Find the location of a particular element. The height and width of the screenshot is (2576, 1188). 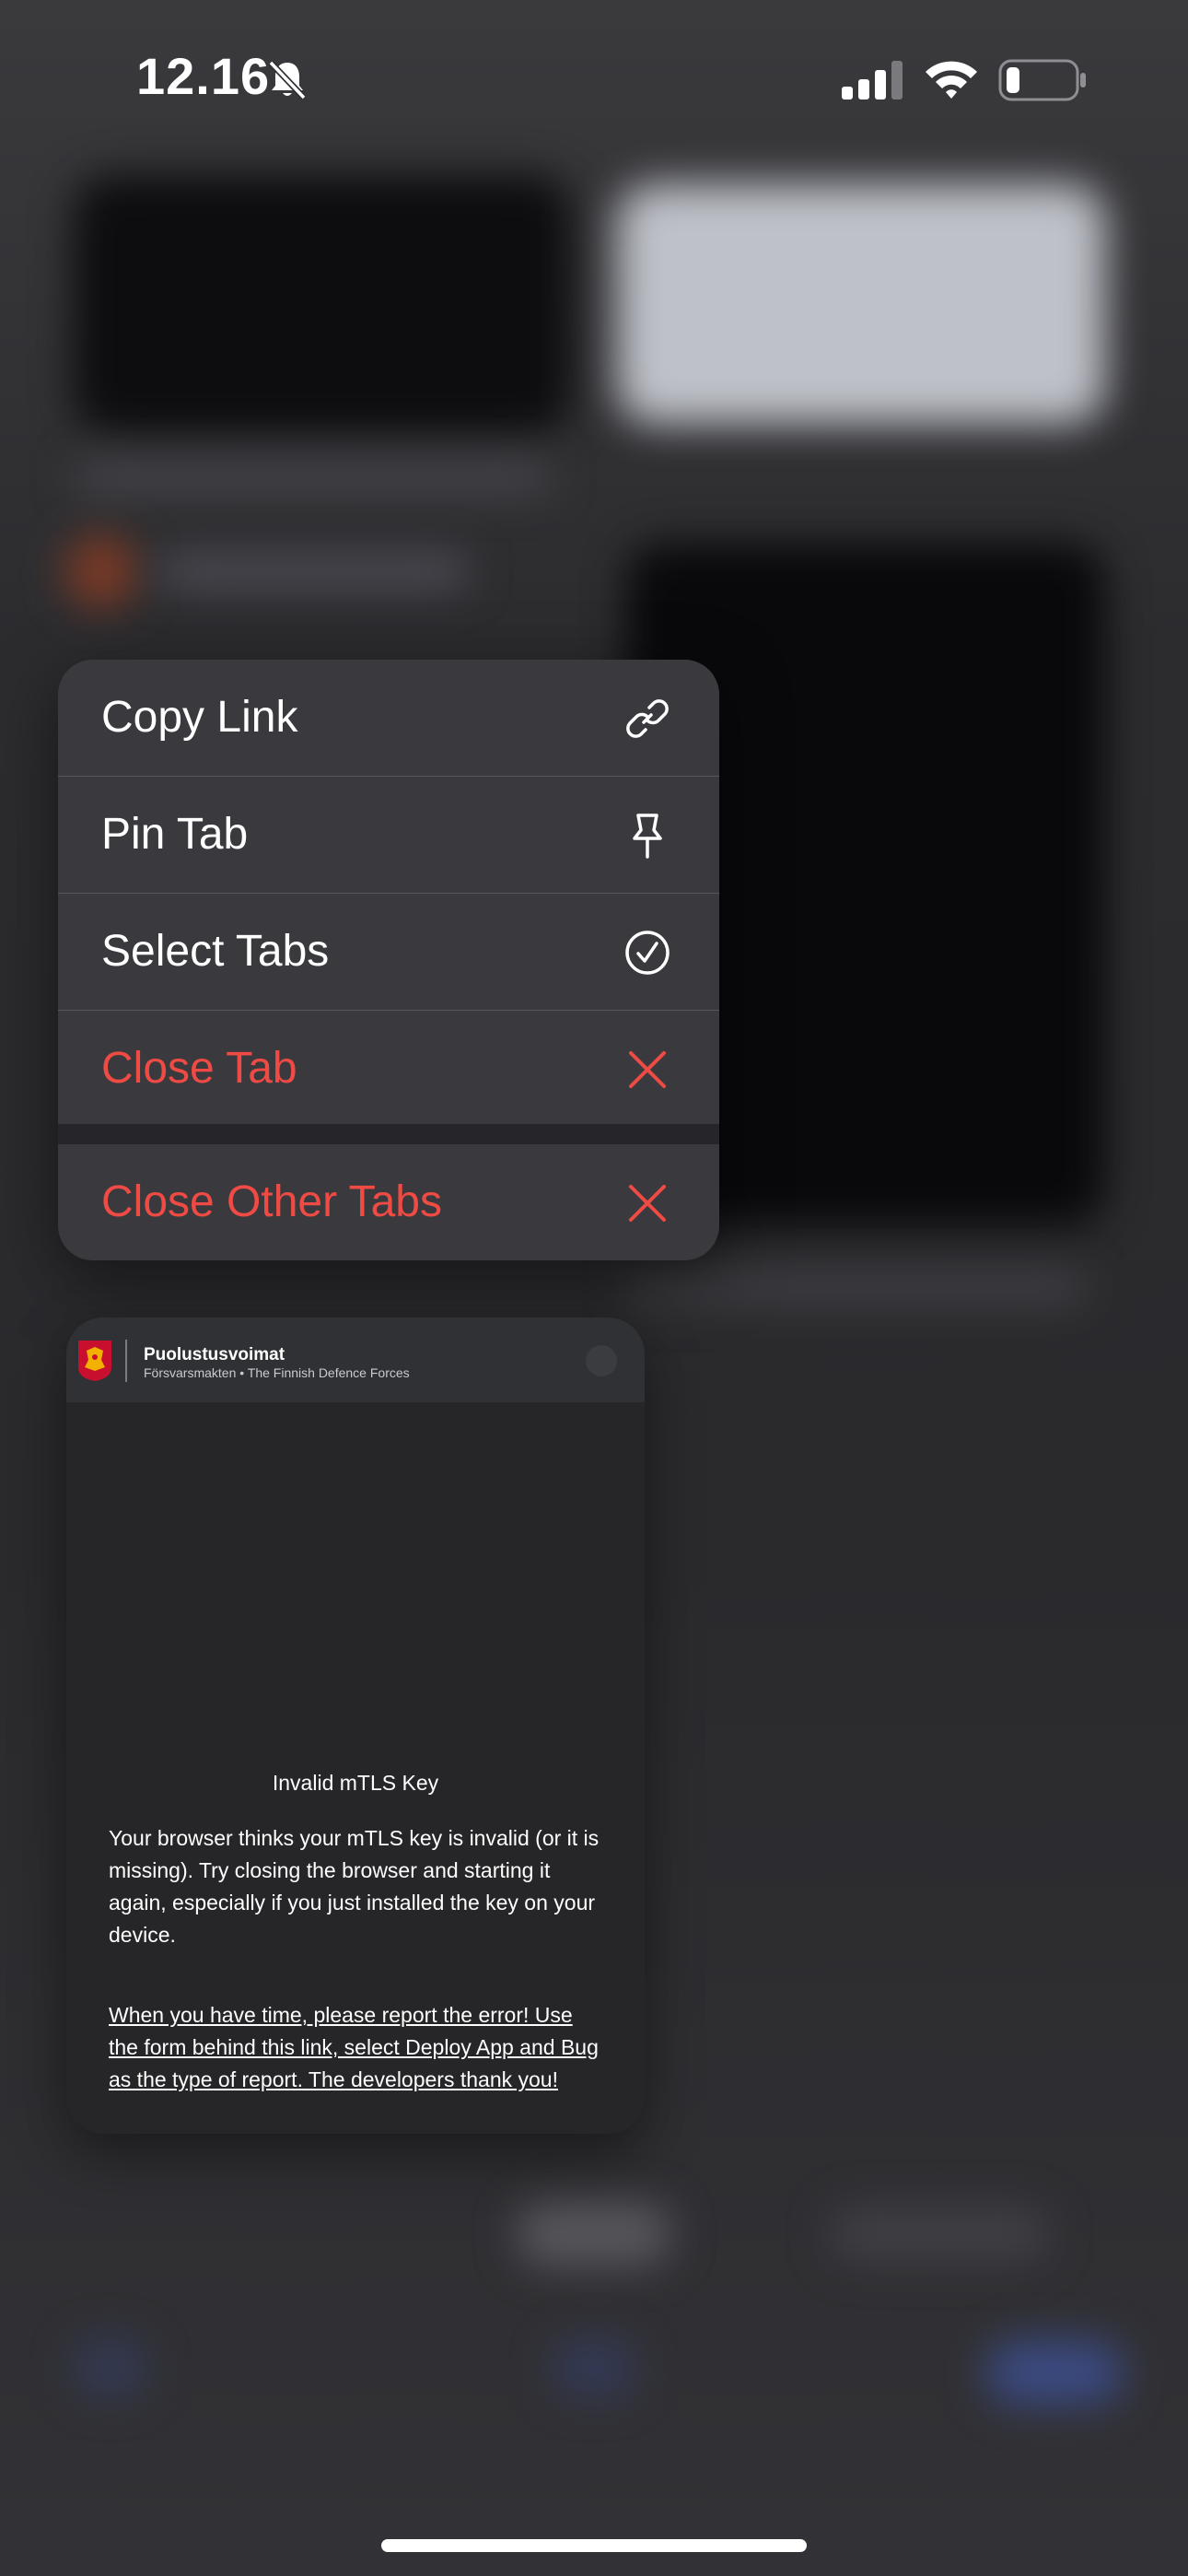

close-other-tabs-menu-item: Close Other Tabs is located at coordinates (388, 1202).